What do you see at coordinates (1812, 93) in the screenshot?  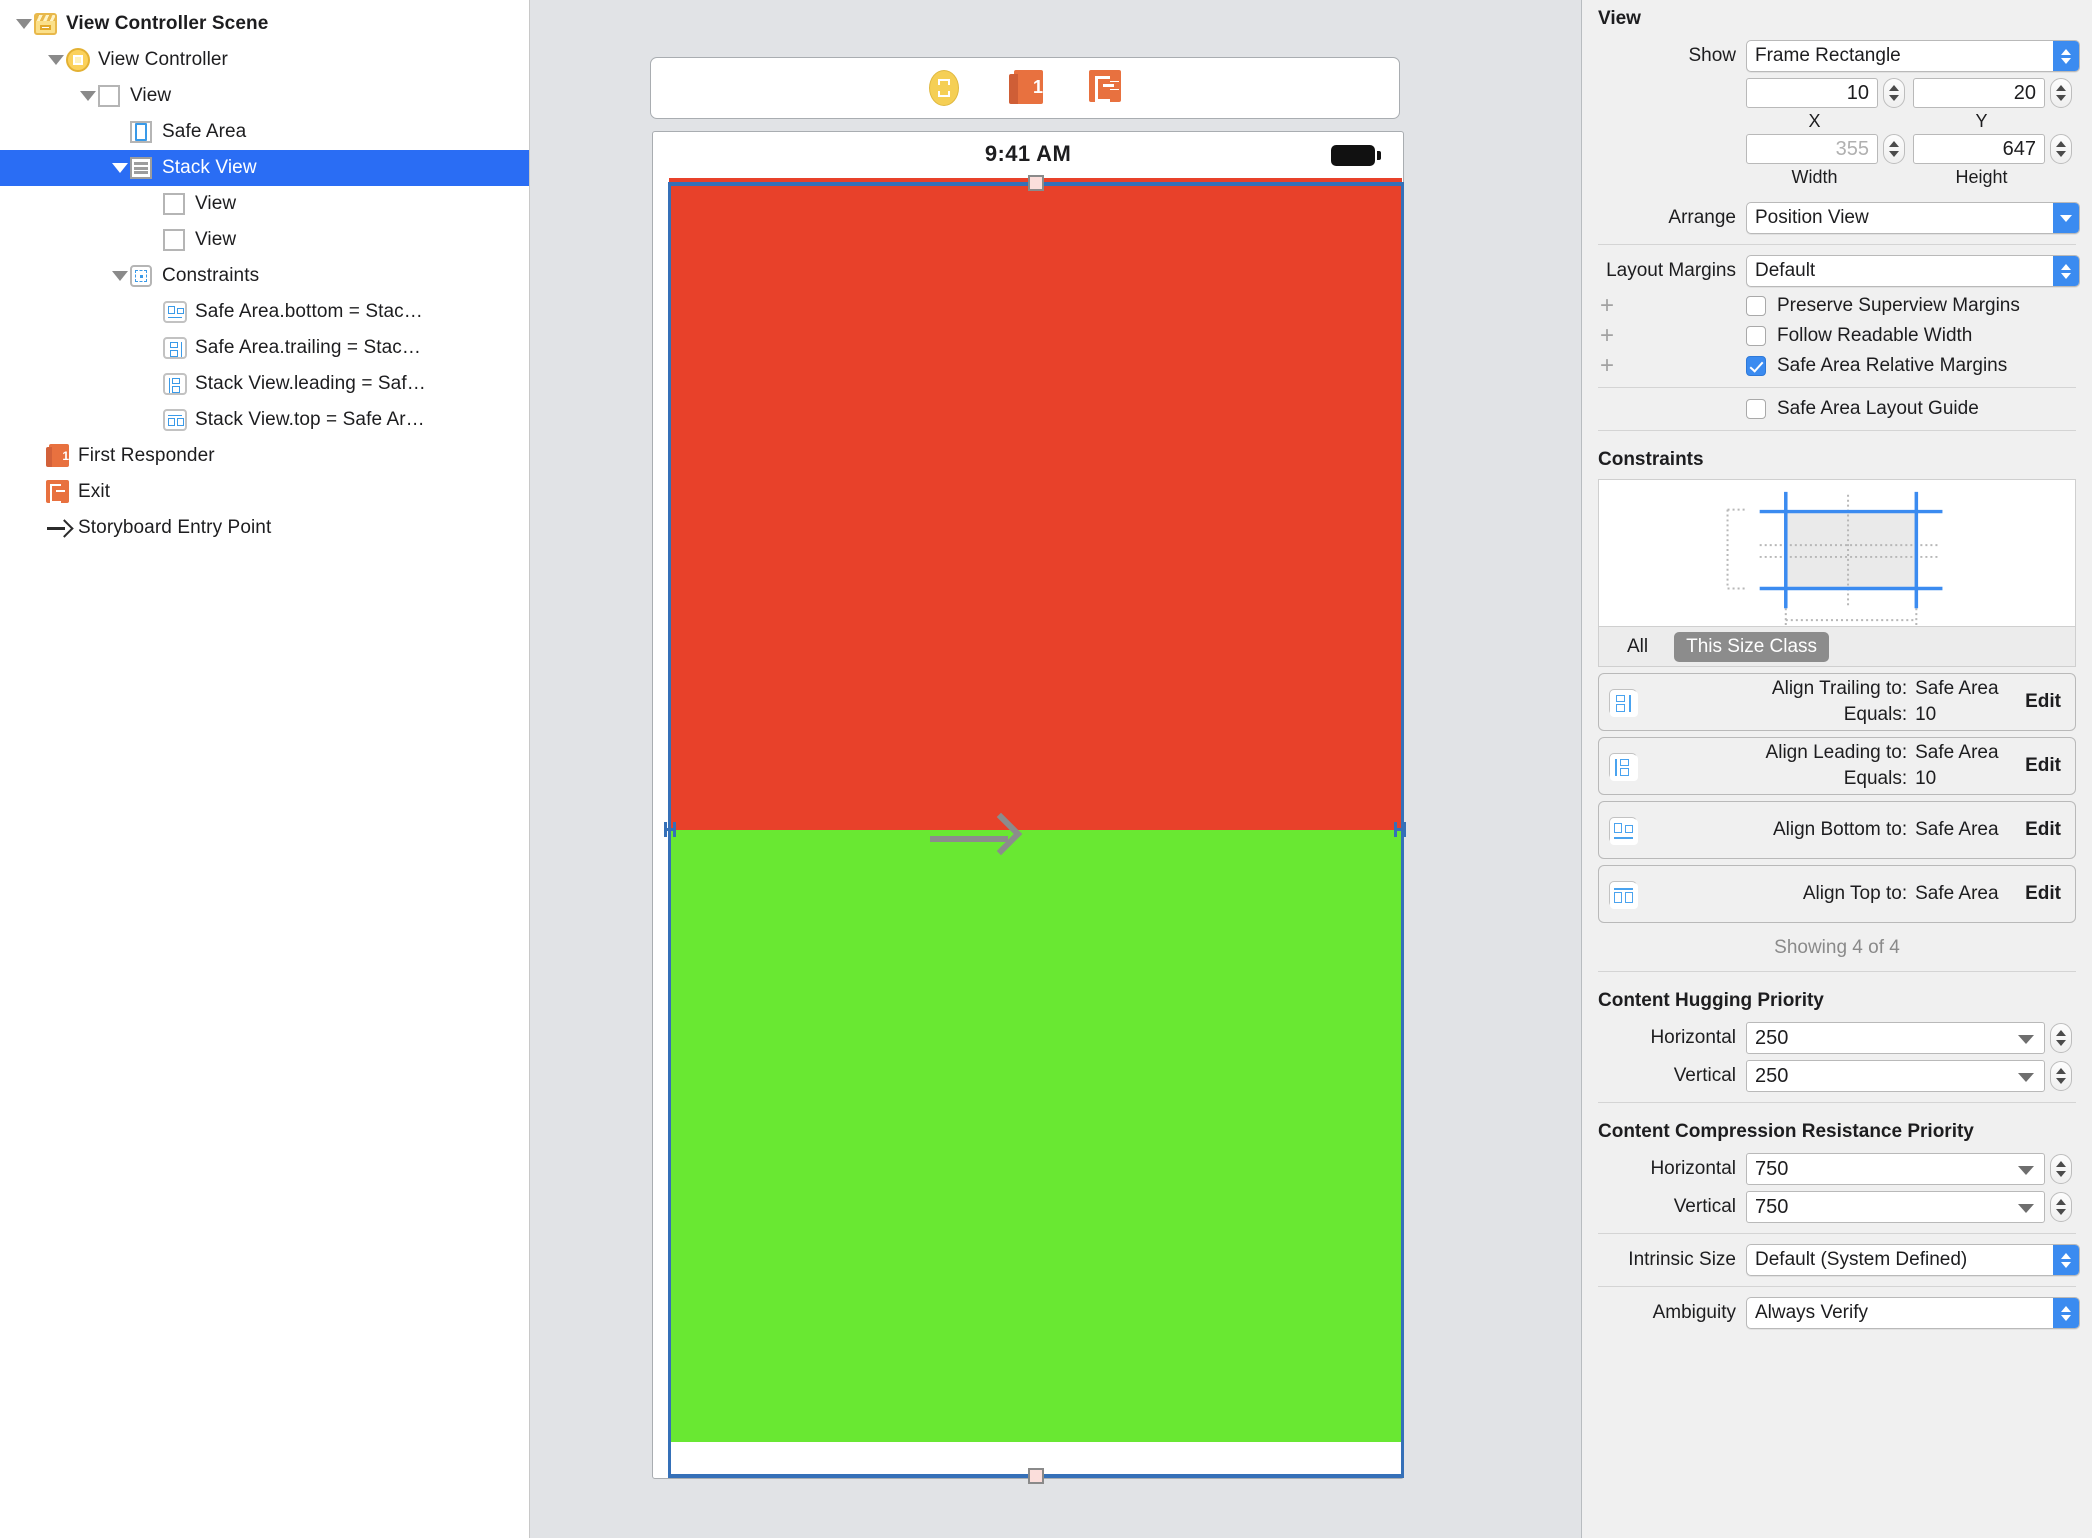 I see `frame-x-input: 10` at bounding box center [1812, 93].